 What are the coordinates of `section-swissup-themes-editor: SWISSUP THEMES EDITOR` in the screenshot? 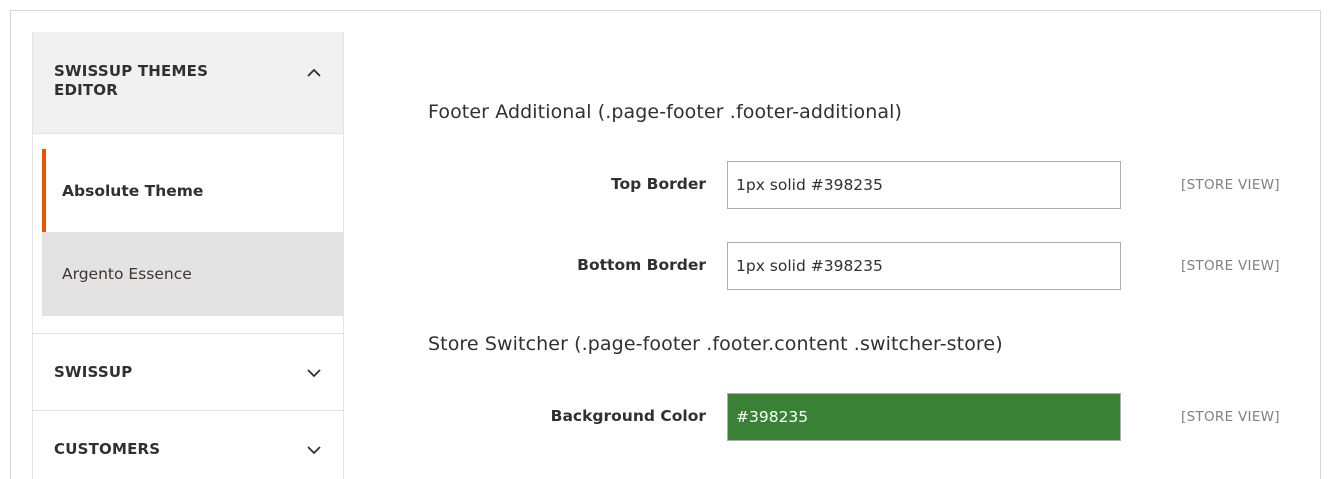 It's located at (188, 83).